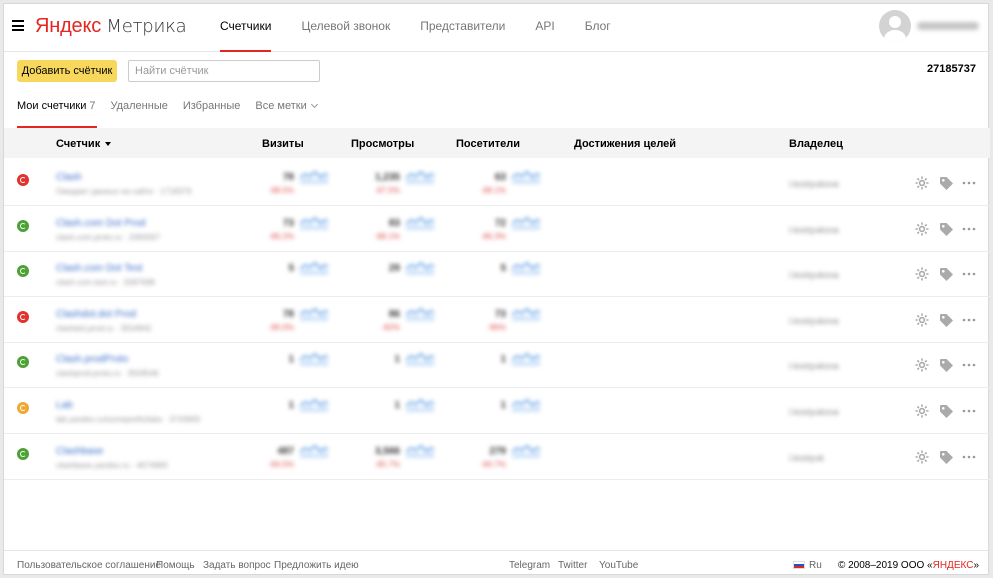 The width and height of the screenshot is (993, 578). Describe the element at coordinates (288, 223) in the screenshot. I see `visits-value: 73` at that location.